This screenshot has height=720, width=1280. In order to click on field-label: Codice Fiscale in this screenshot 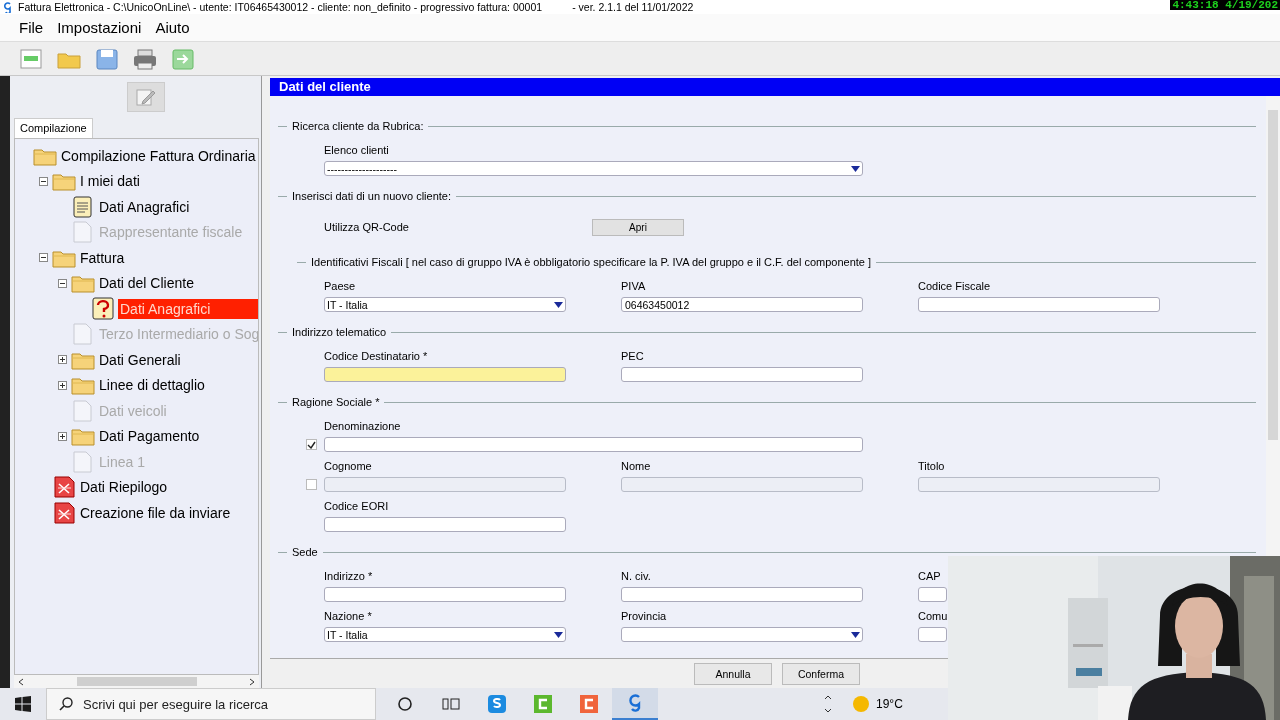, I will do `click(955, 286)`.